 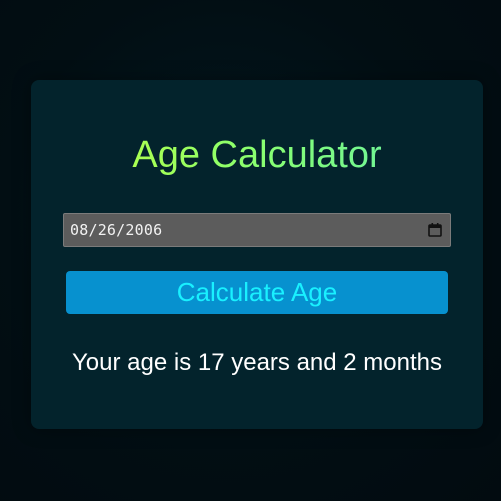 I want to click on age-result-text: Your age is 17 years and 2 months, so click(x=257, y=362).